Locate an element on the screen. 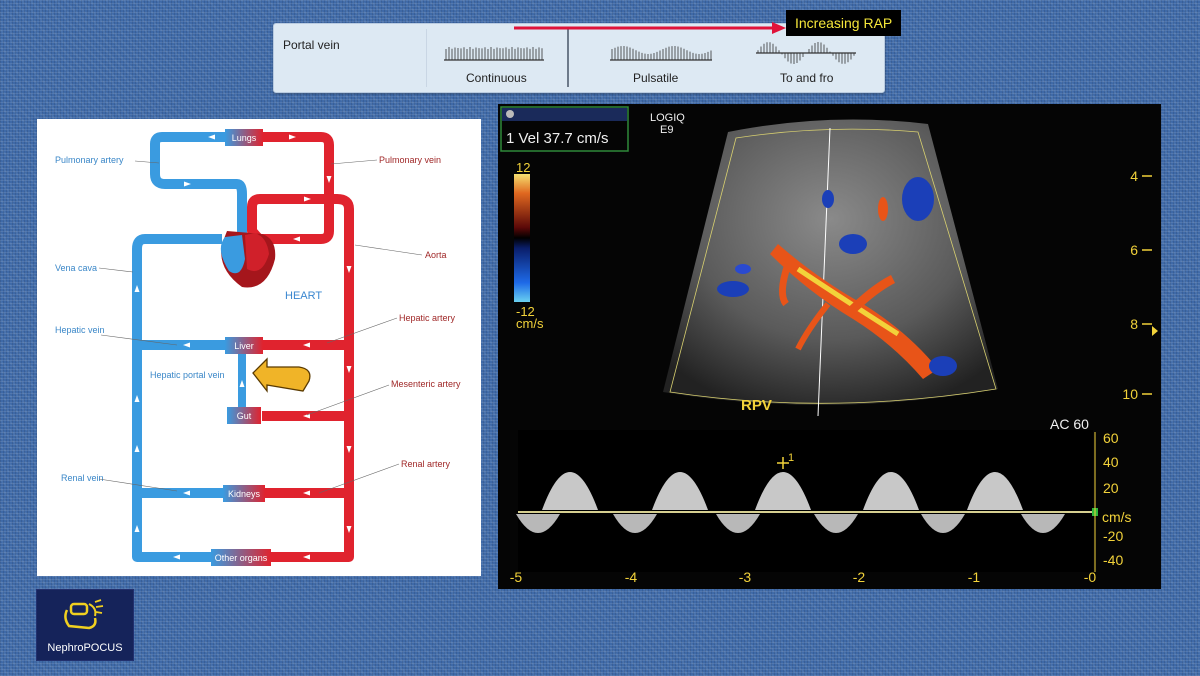 The image size is (1200, 676). lungs-label: Lungs is located at coordinates (244, 138).